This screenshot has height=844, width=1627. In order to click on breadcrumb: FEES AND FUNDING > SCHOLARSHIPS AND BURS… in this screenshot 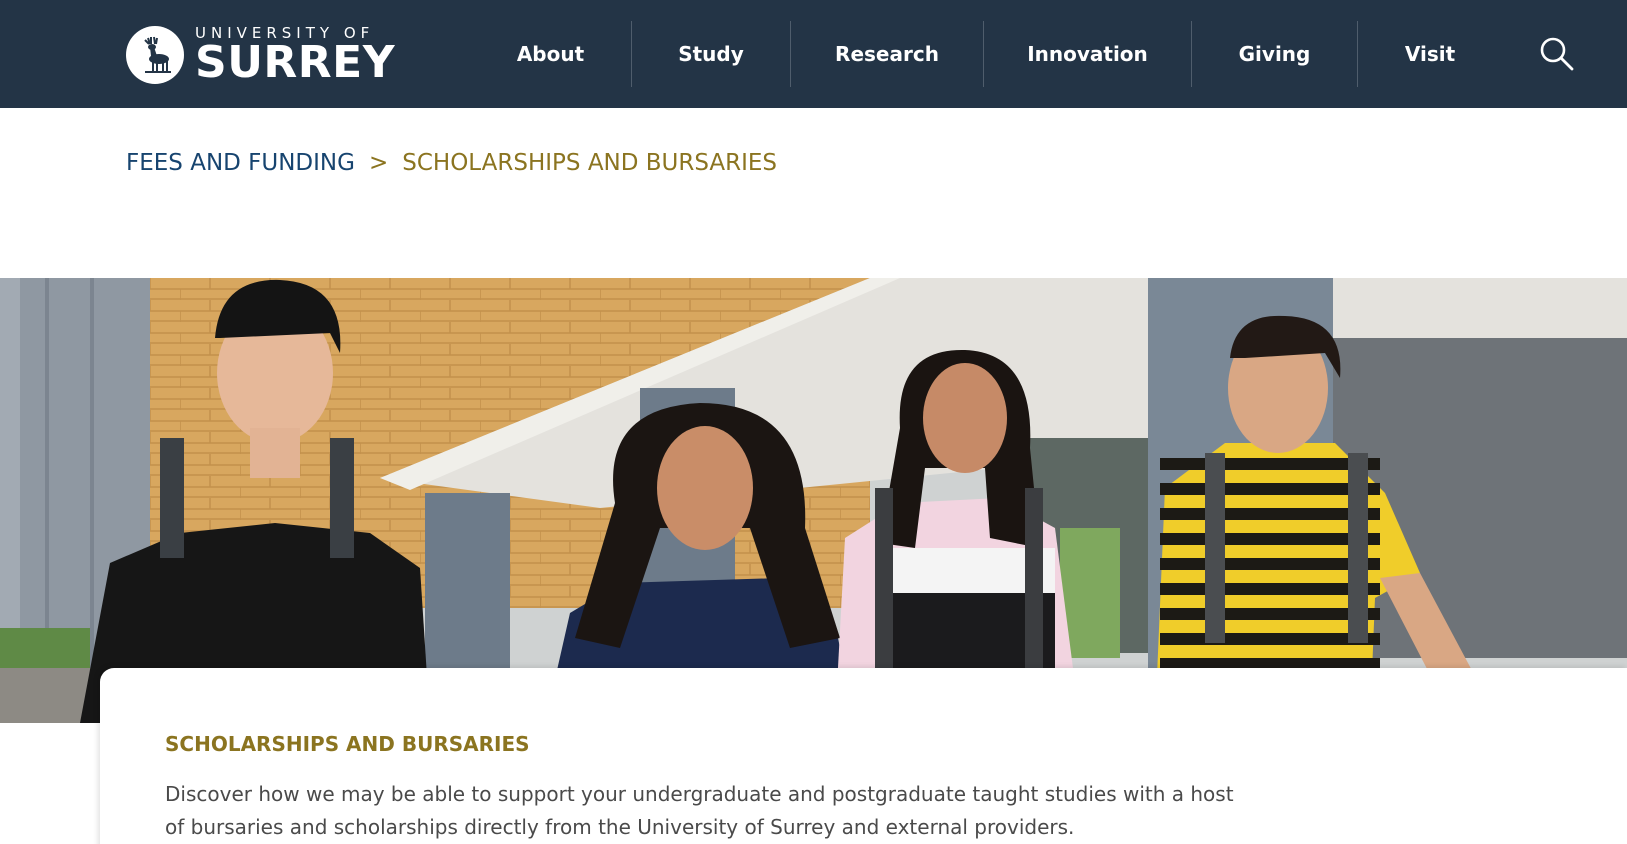, I will do `click(451, 163)`.